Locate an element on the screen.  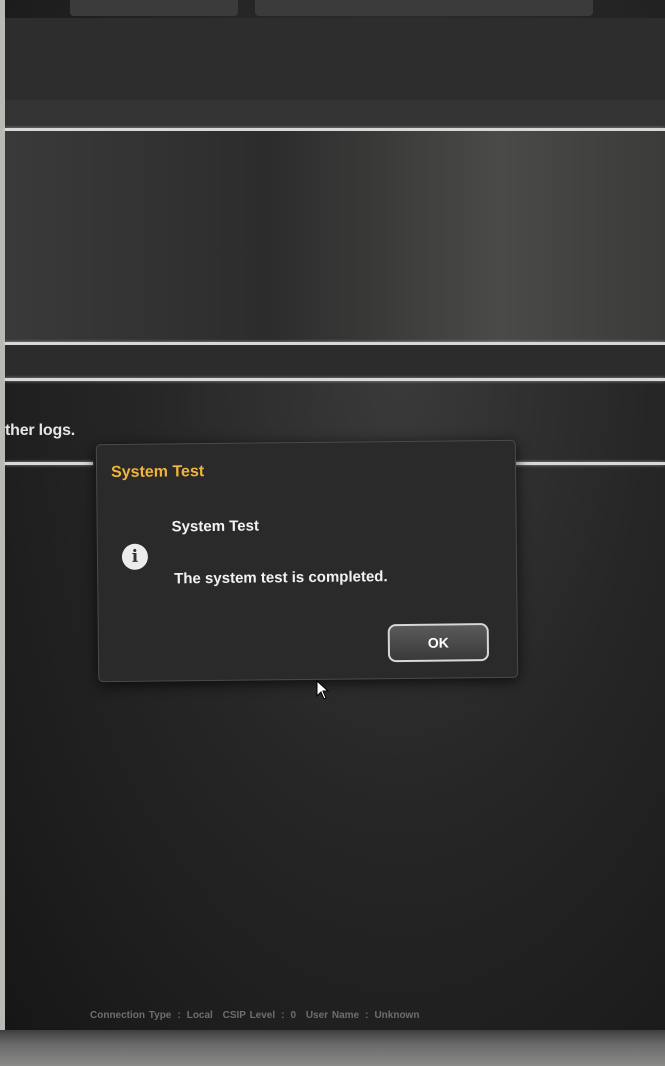
header-area is located at coordinates (335, 59).